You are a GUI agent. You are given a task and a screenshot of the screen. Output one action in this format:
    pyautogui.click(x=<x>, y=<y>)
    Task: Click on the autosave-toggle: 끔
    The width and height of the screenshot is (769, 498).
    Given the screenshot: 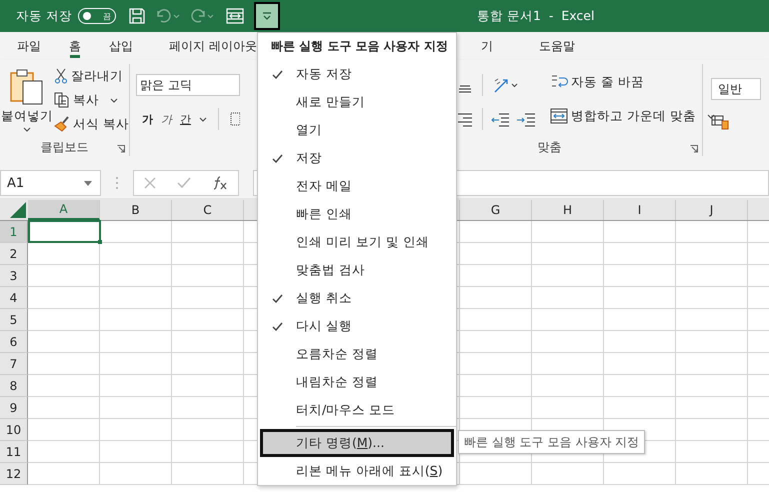 What is the action you would take?
    pyautogui.click(x=97, y=16)
    